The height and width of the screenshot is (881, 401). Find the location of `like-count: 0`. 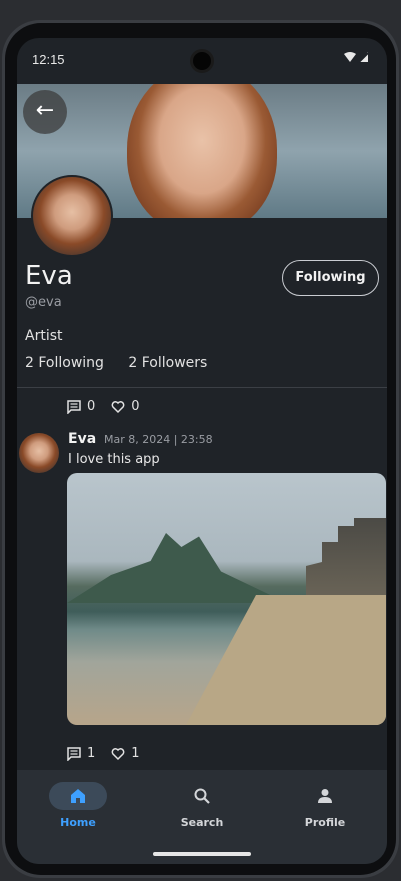

like-count: 0 is located at coordinates (135, 406).